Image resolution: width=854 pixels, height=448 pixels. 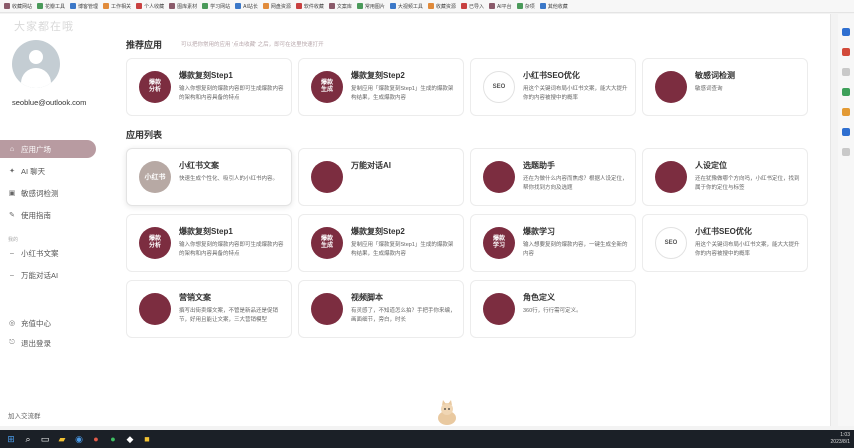 I want to click on clock-time: 1:03, so click(x=845, y=435).